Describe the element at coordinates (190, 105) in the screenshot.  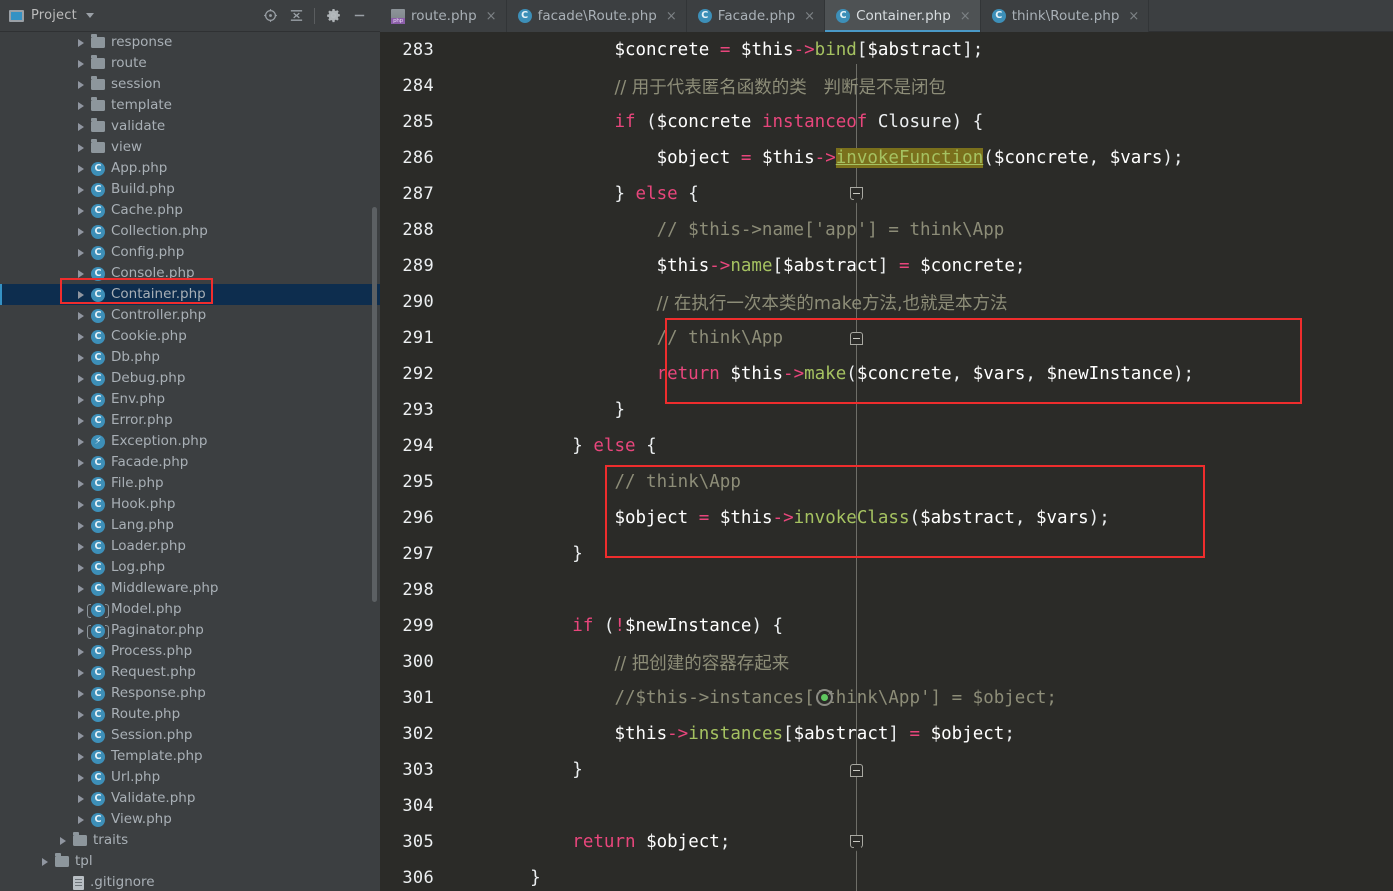
I see `tree-item-template: template` at that location.